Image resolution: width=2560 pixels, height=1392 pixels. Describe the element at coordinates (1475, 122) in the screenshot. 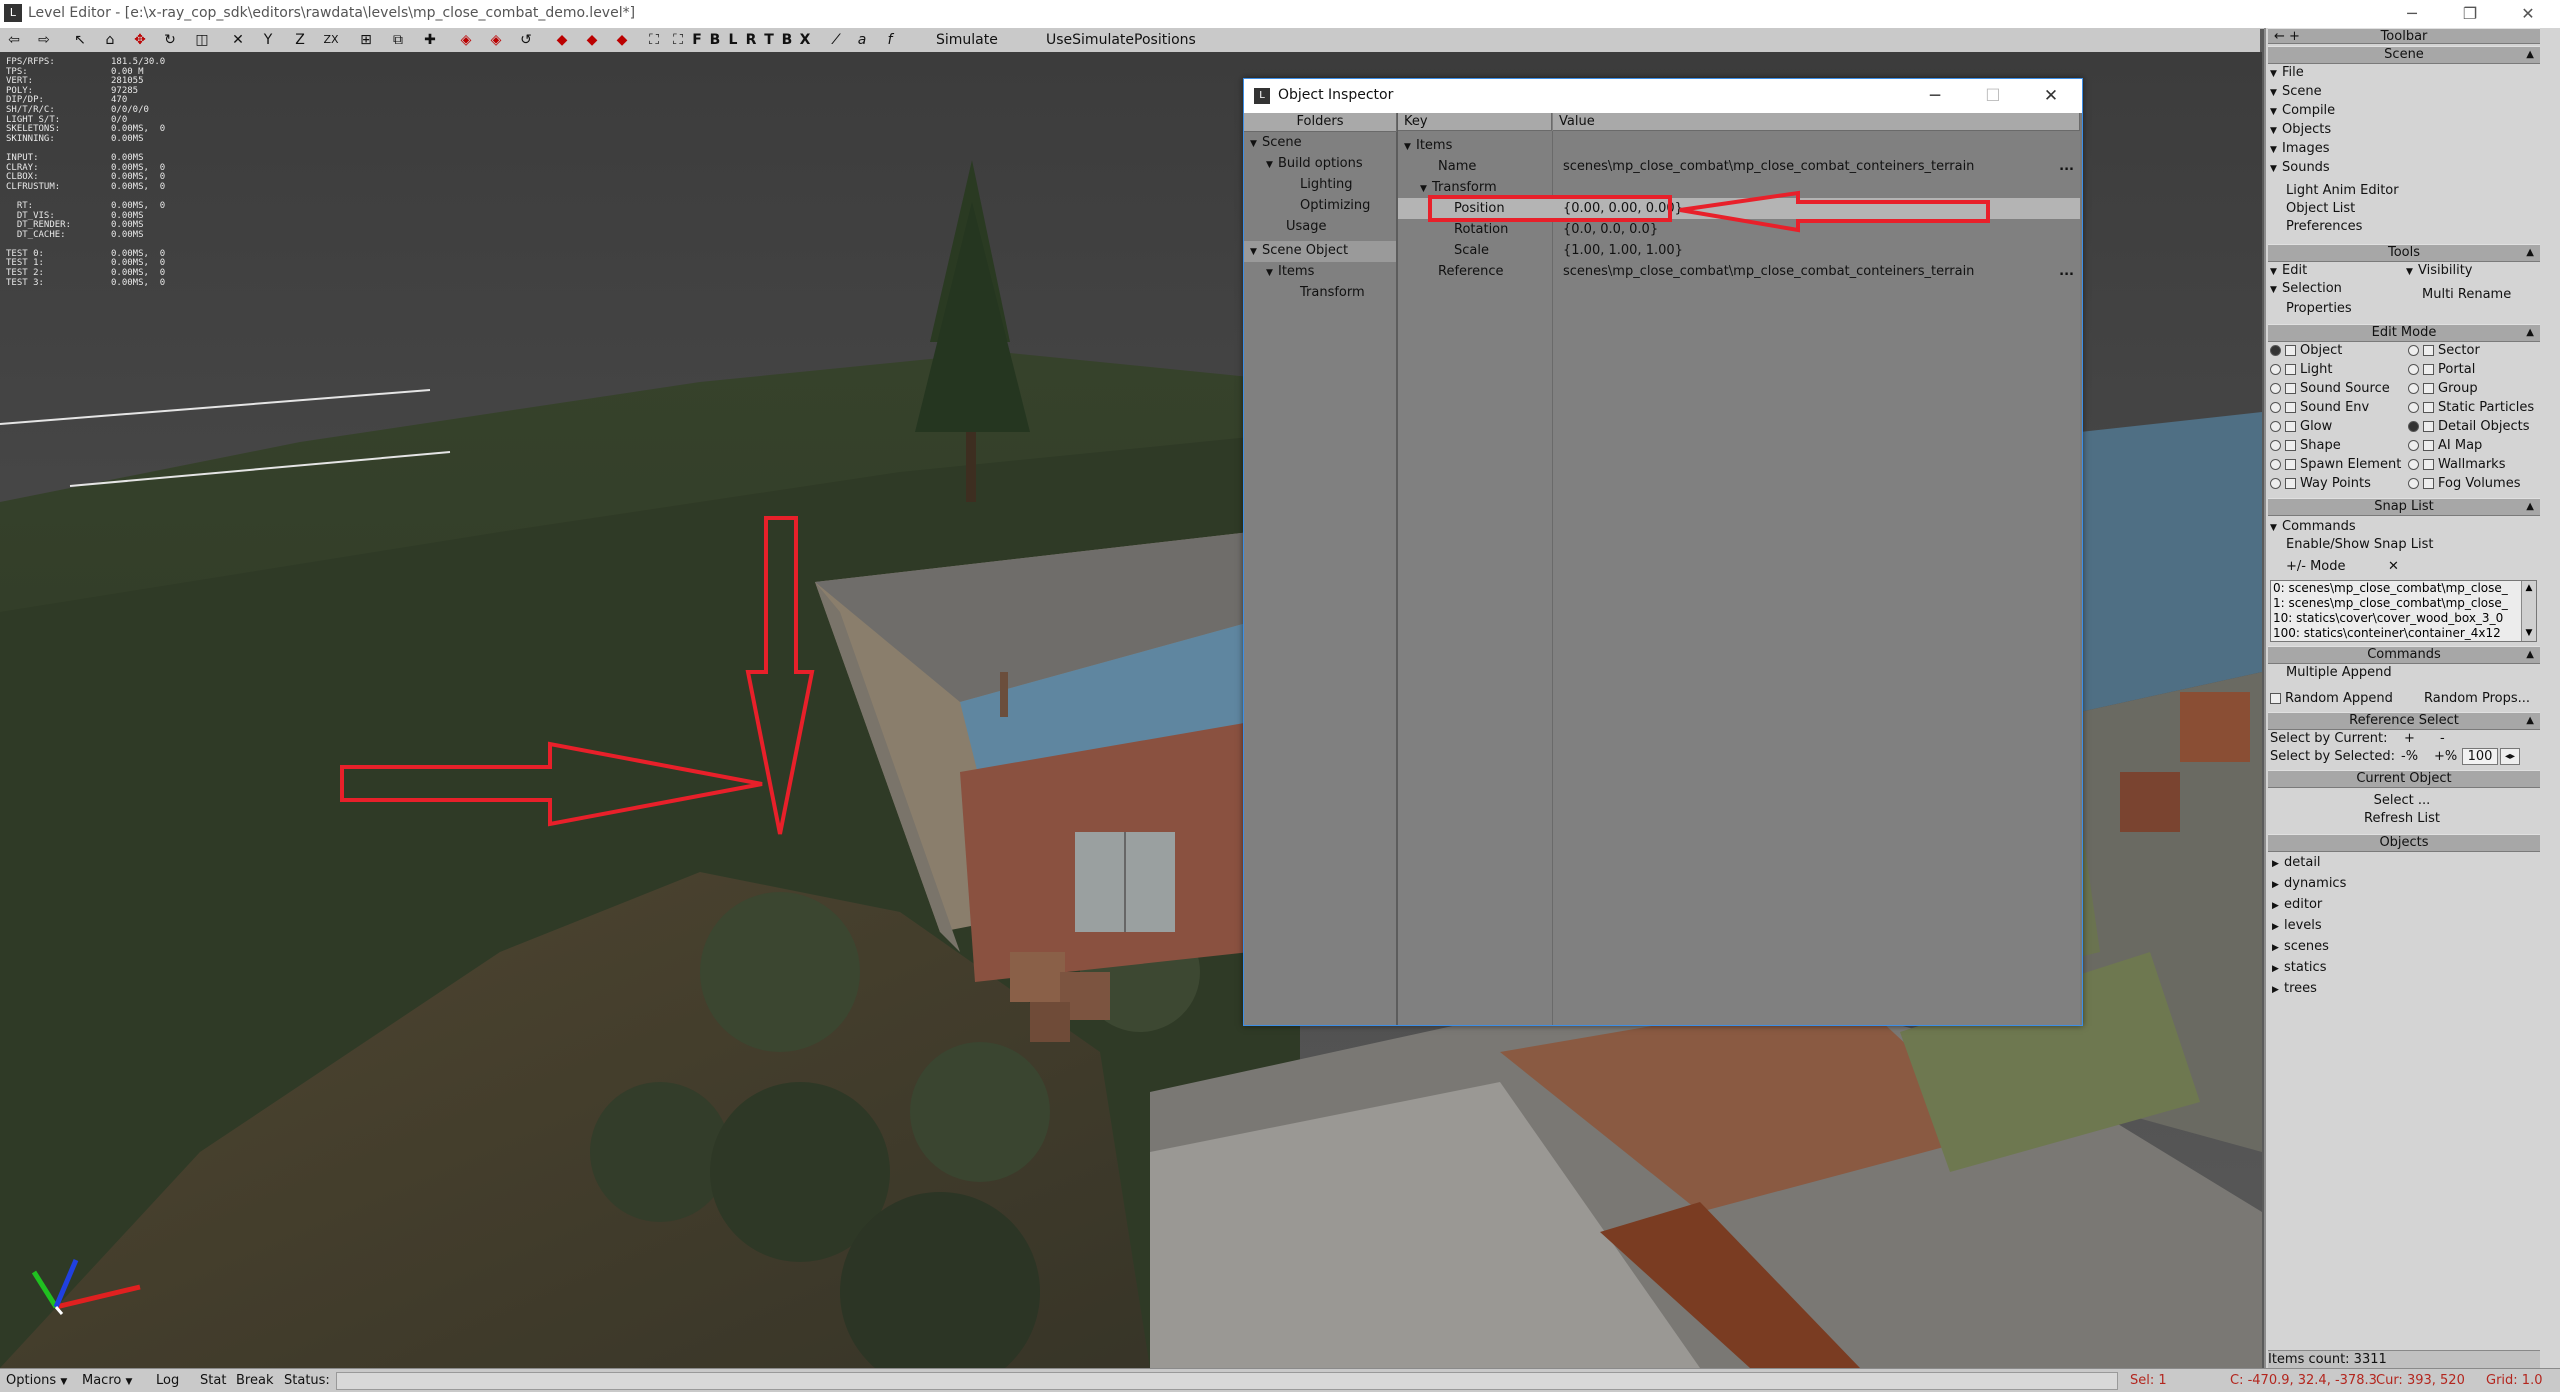

I see `key-column-header: Key` at that location.